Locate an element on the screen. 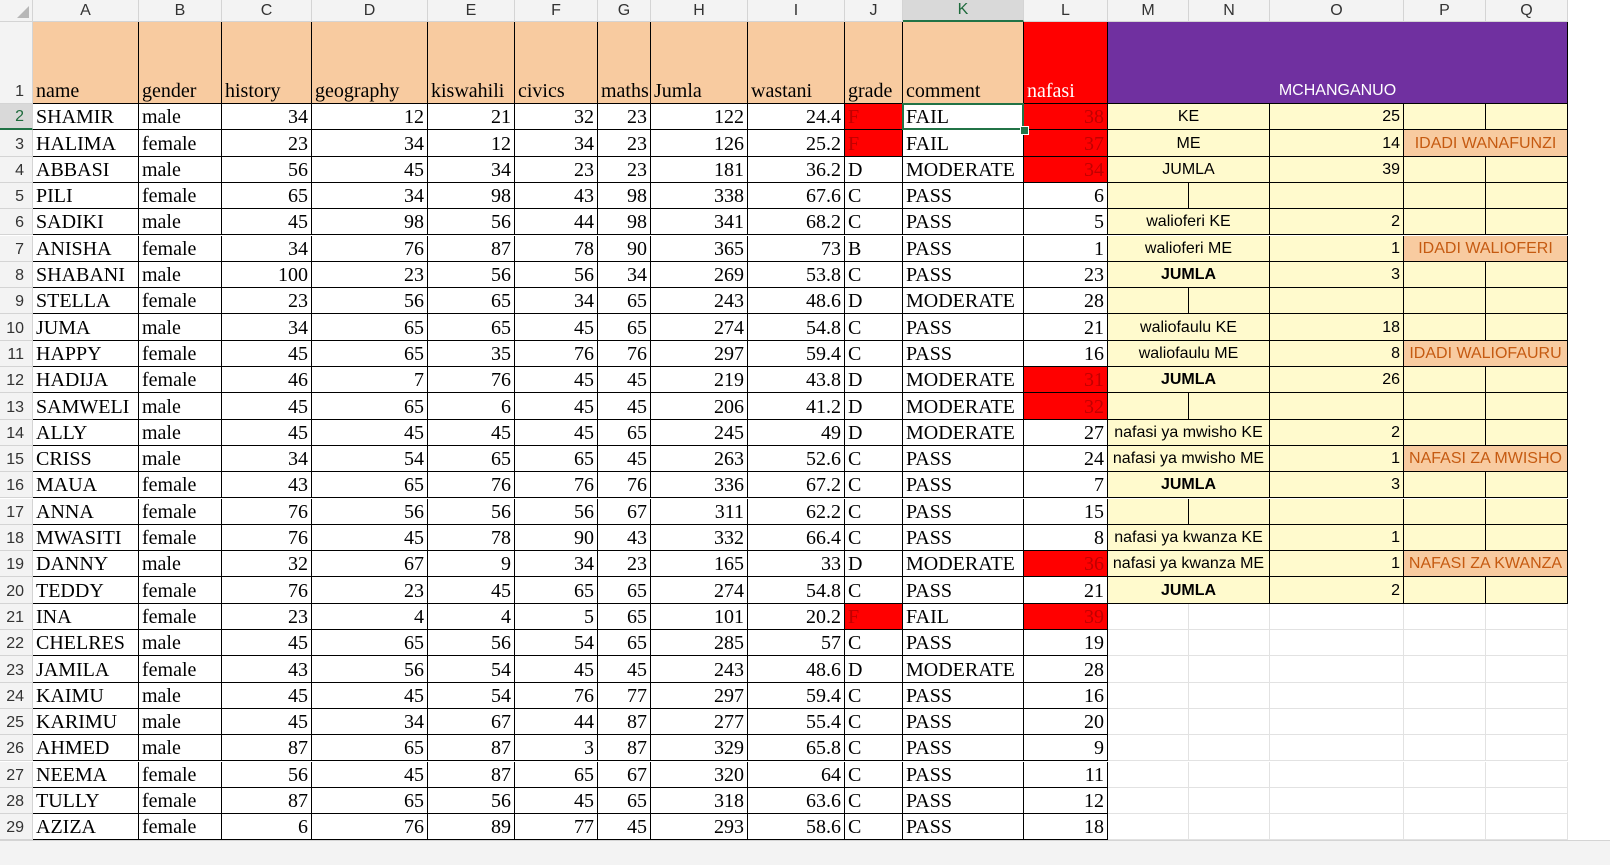 The height and width of the screenshot is (865, 1610). row-header-28: 28 is located at coordinates (16, 801).